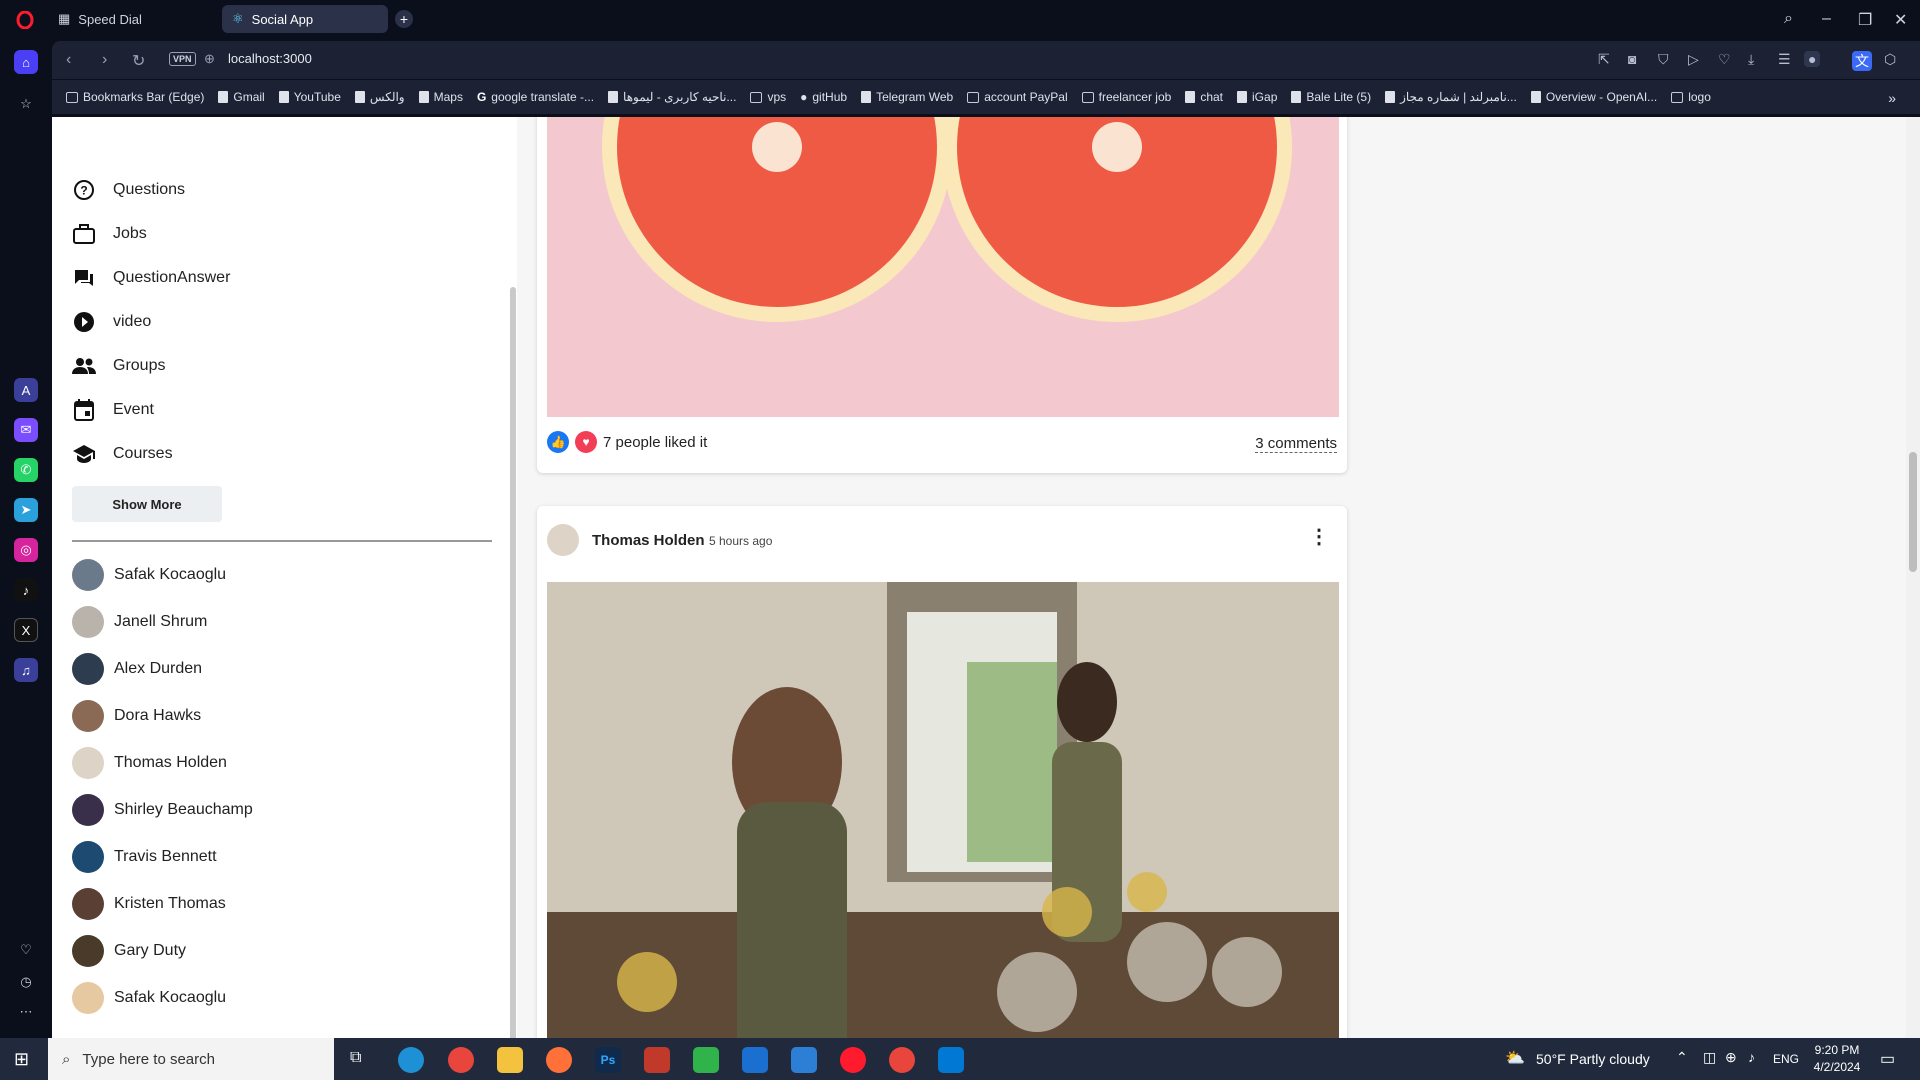 The height and width of the screenshot is (1080, 1920). I want to click on bookmark-item: iGap, so click(1257, 97).